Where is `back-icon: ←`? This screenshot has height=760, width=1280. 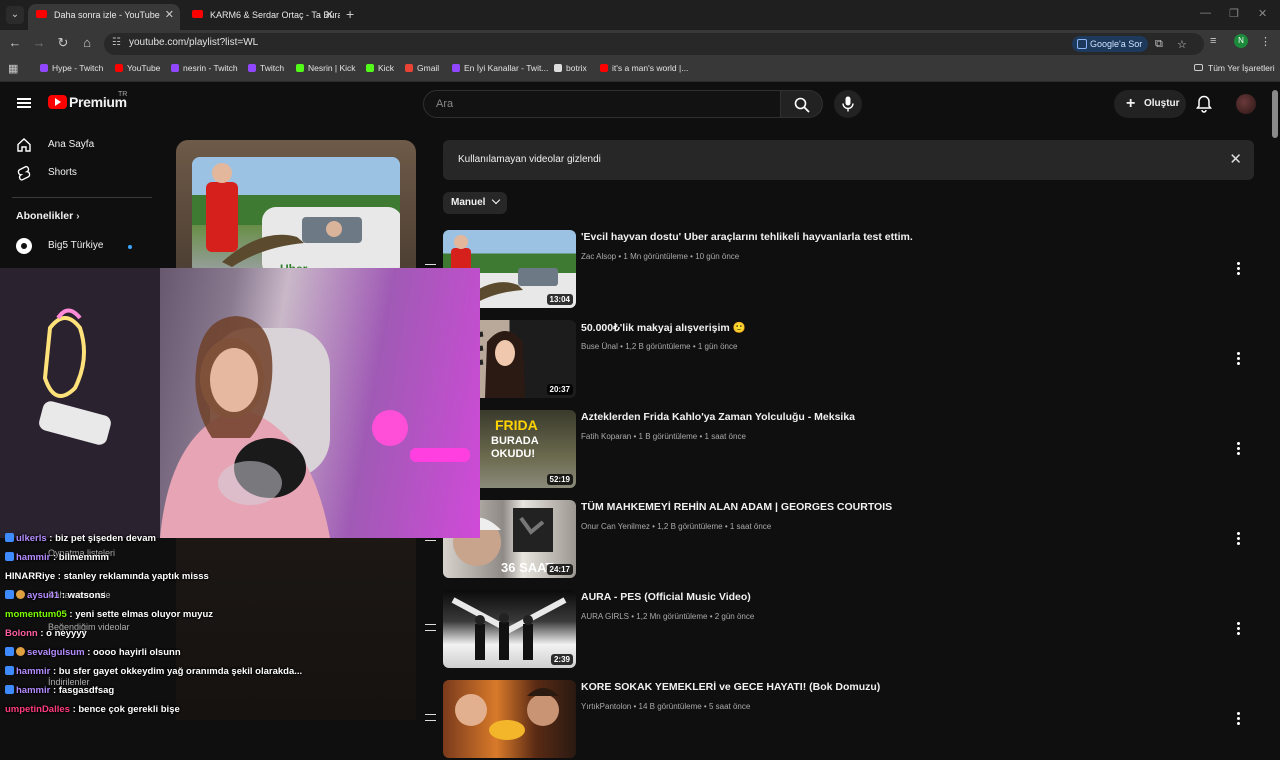 back-icon: ← is located at coordinates (15, 42).